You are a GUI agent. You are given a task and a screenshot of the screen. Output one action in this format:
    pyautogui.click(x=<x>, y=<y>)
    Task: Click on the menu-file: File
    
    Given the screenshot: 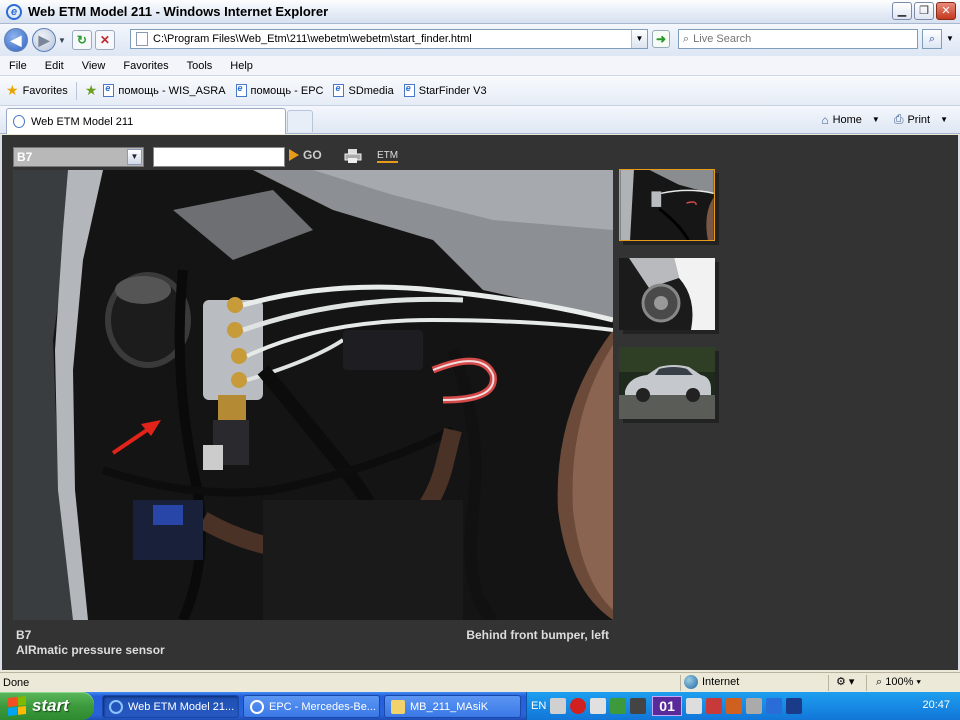 What is the action you would take?
    pyautogui.click(x=18, y=66)
    